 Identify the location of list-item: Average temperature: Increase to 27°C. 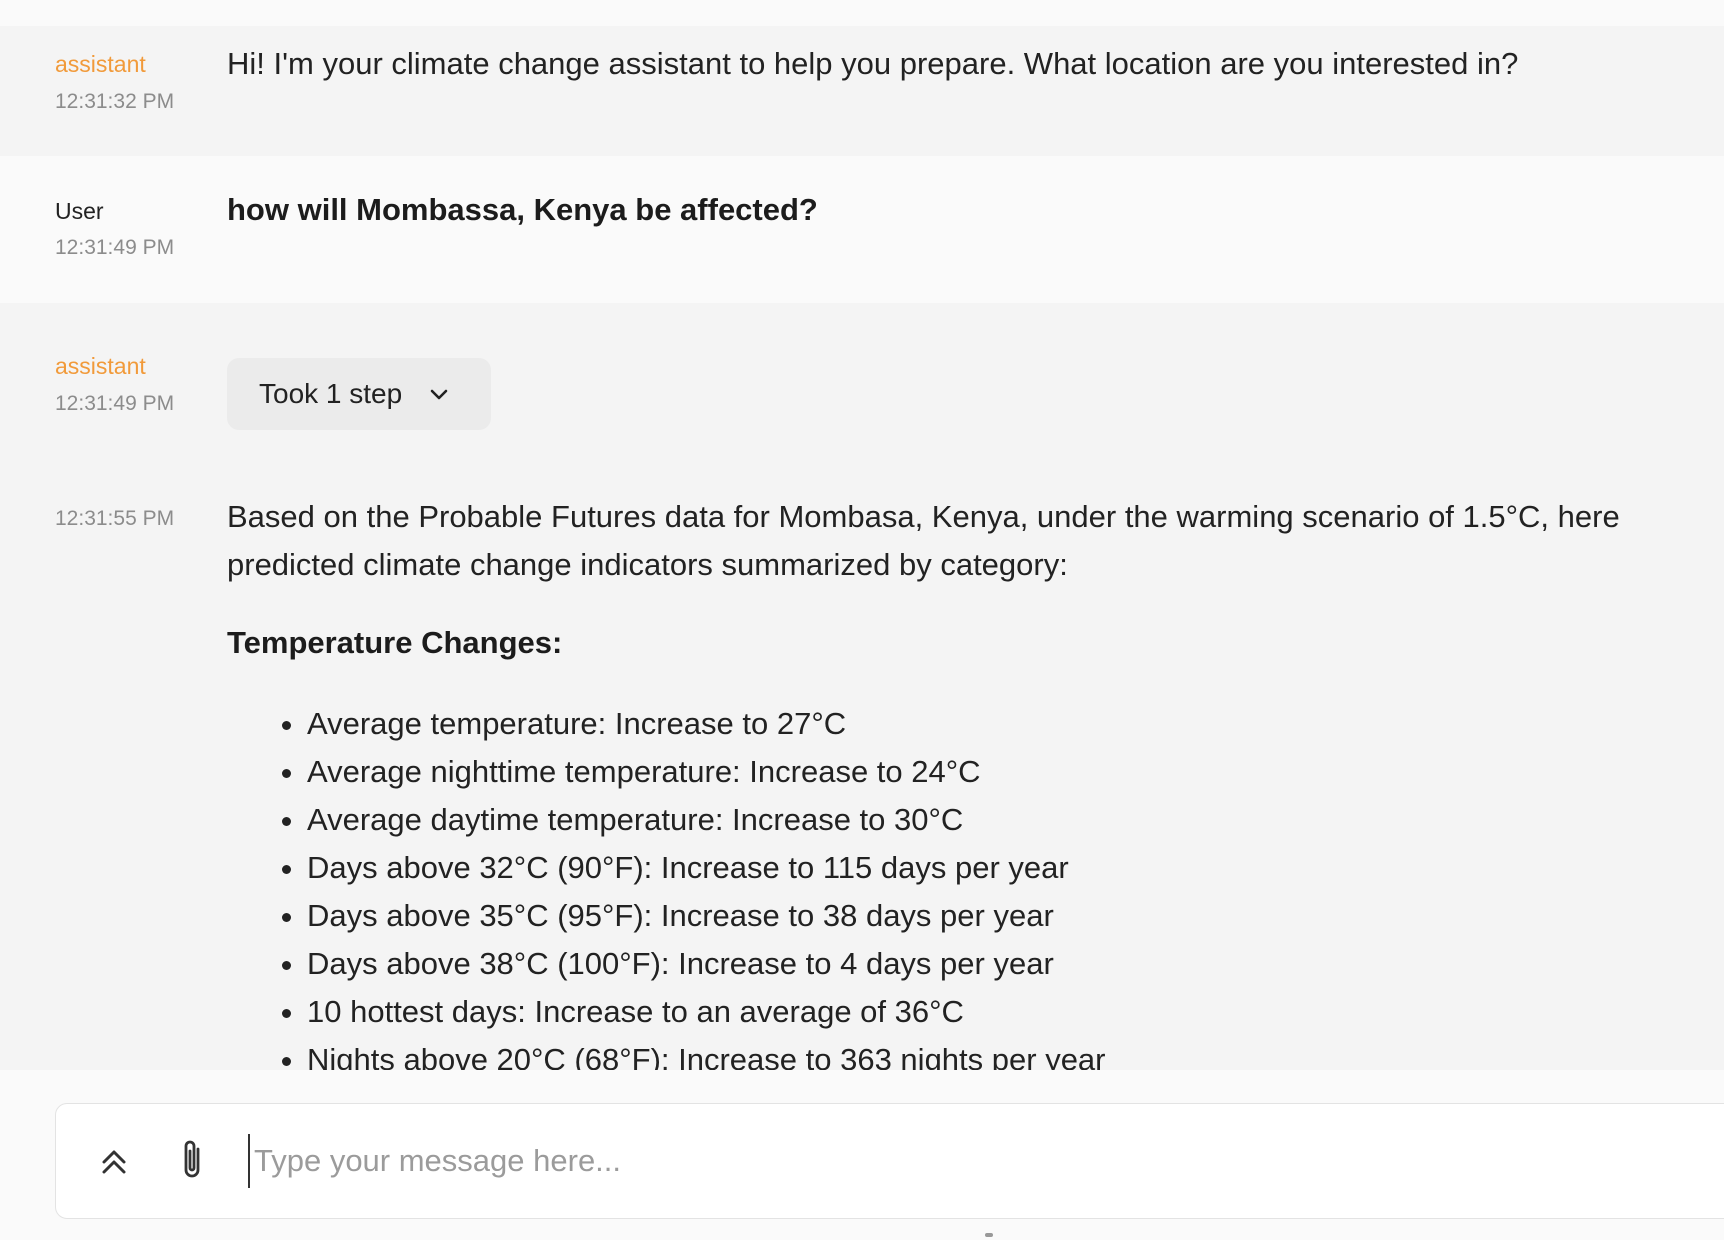
(706, 724).